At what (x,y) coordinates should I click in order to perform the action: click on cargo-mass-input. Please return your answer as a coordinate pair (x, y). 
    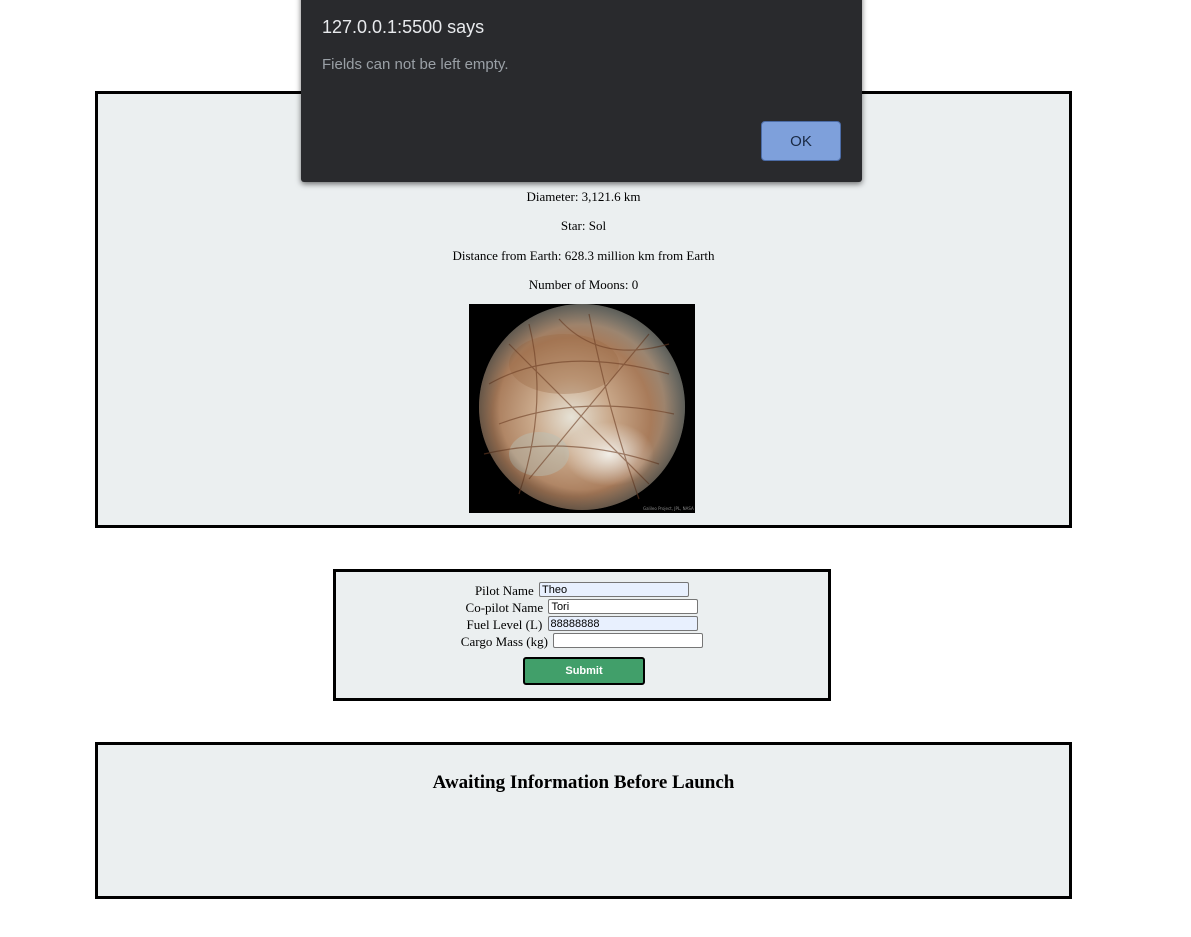
    Looking at the image, I should click on (628, 640).